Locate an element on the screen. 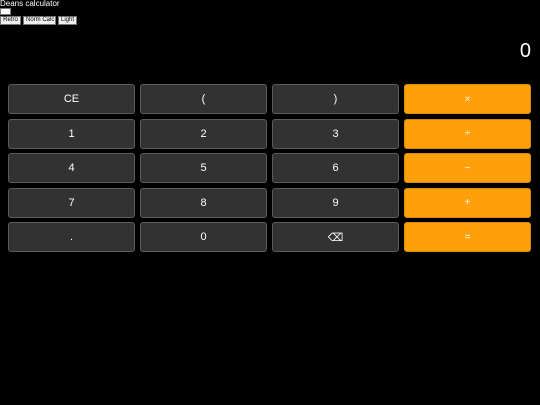 The height and width of the screenshot is (405, 540). multiply-button: × is located at coordinates (467, 99).